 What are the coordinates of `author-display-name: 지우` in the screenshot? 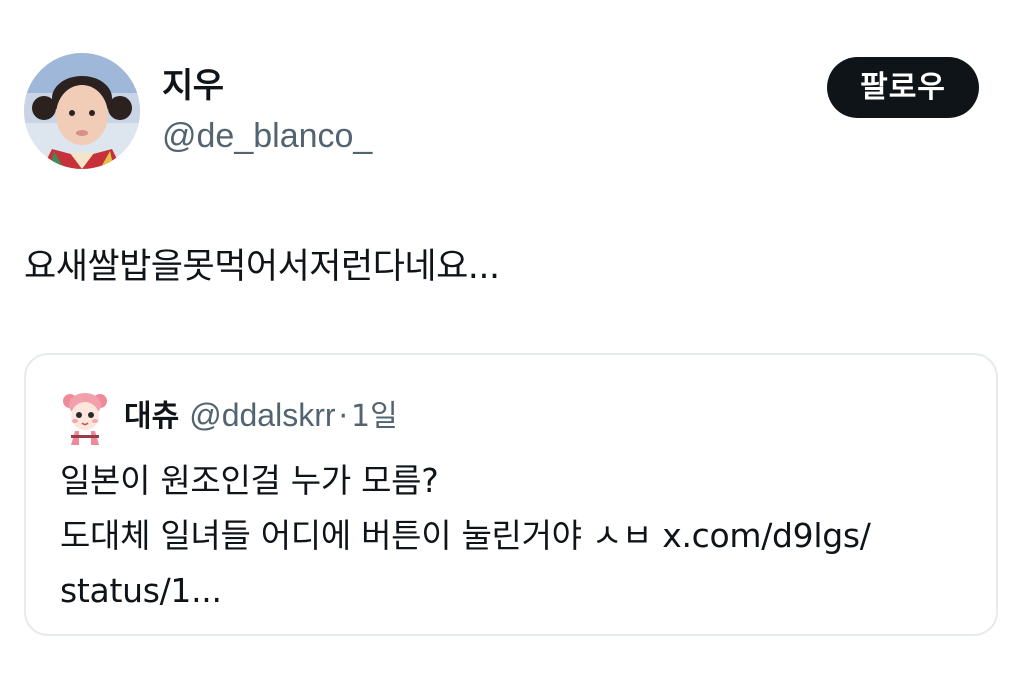 It's located at (193, 86).